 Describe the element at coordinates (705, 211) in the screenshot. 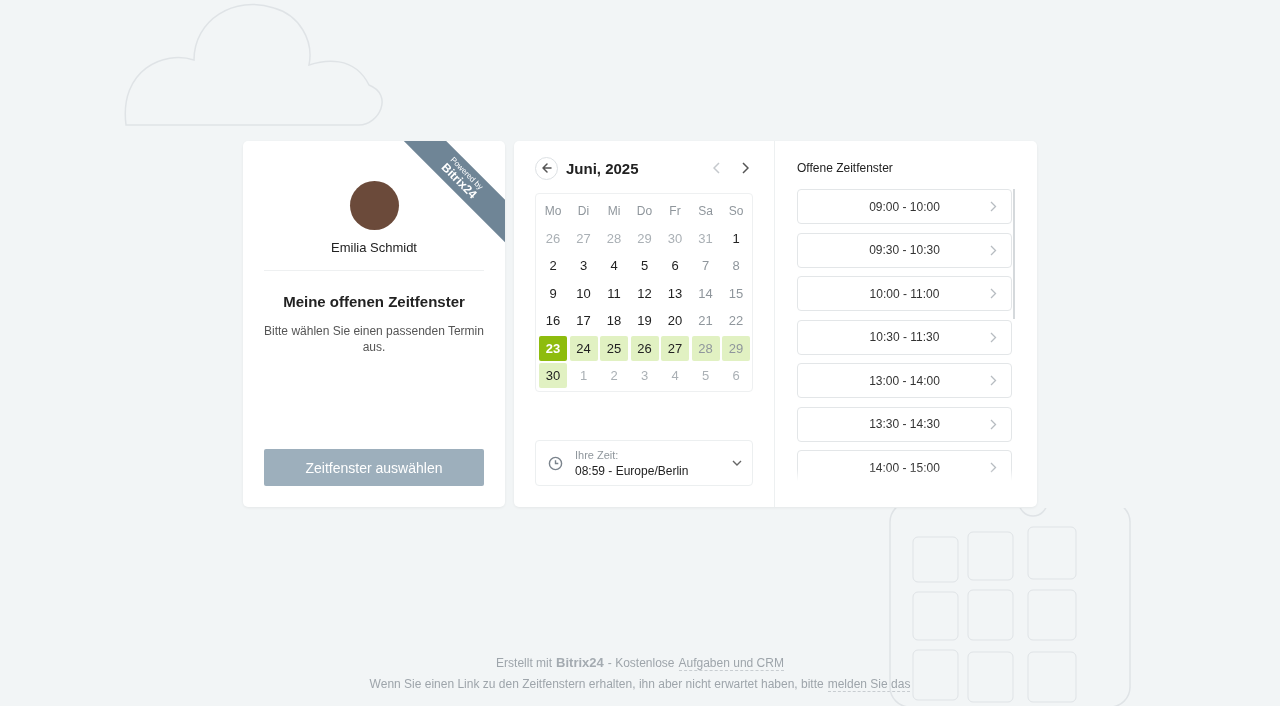

I see `weekday-label: Sa` at that location.